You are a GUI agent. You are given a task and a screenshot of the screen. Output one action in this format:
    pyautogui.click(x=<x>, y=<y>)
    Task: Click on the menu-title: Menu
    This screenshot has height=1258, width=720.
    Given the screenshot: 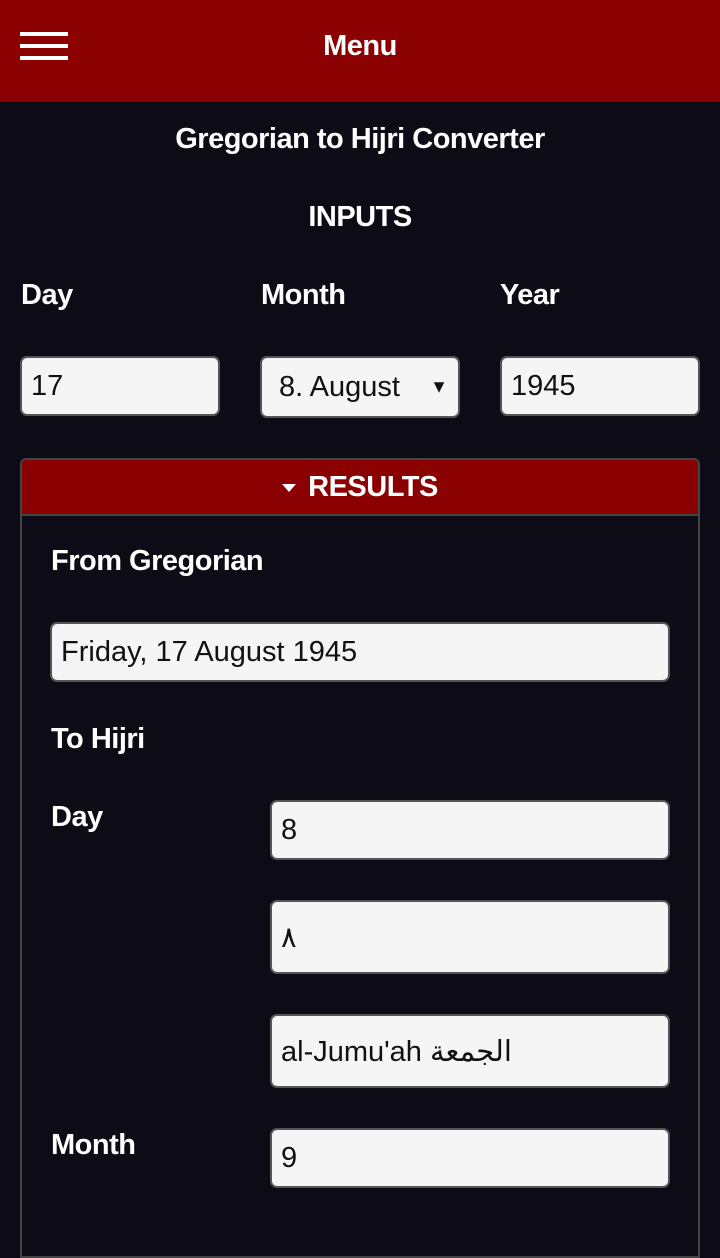 What is the action you would take?
    pyautogui.click(x=360, y=46)
    